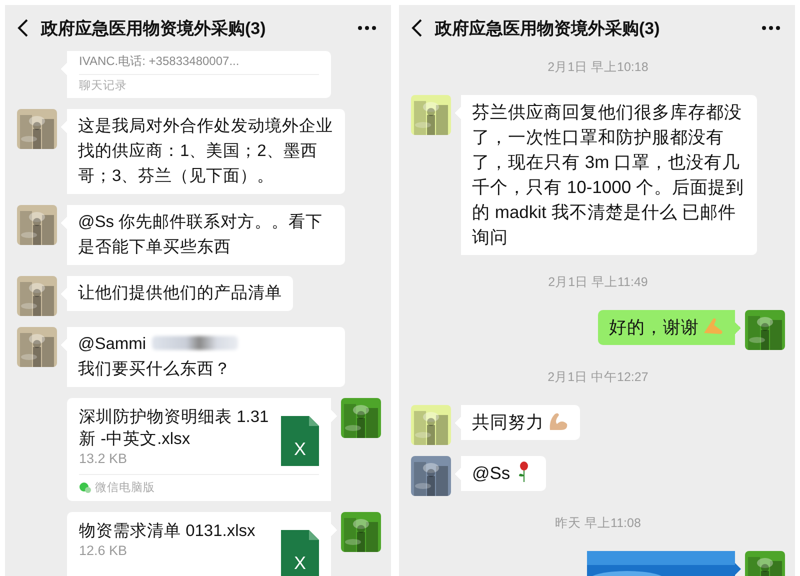 Image resolution: width=800 pixels, height=576 pixels. I want to click on file-name: 深圳防护物资明细表 1.31 新 -中英文.xlsx, so click(174, 428).